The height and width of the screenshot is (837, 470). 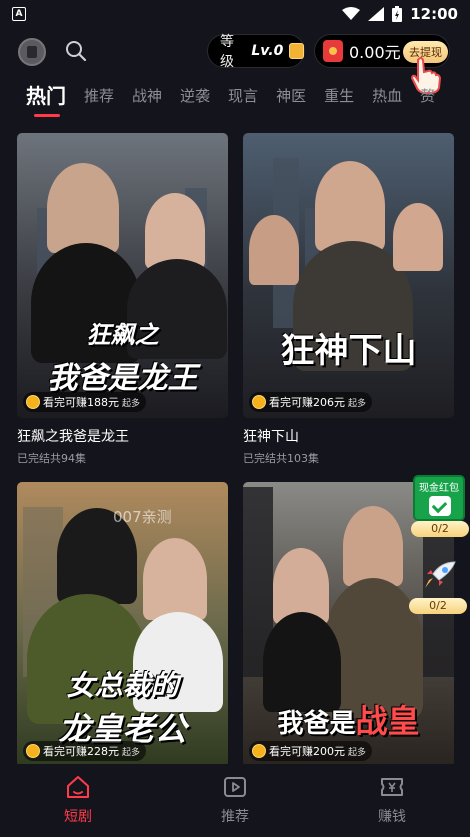 What do you see at coordinates (392, 800) in the screenshot?
I see `nav-earn-money: 赚钱` at bounding box center [392, 800].